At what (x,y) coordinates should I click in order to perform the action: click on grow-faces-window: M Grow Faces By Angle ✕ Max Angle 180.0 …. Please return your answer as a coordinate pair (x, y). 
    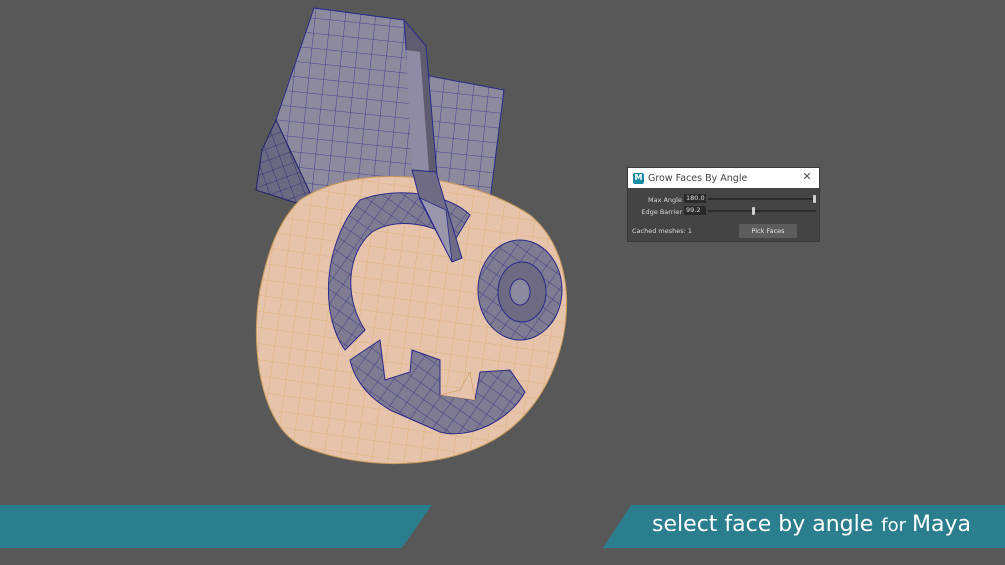
    Looking at the image, I should click on (723, 204).